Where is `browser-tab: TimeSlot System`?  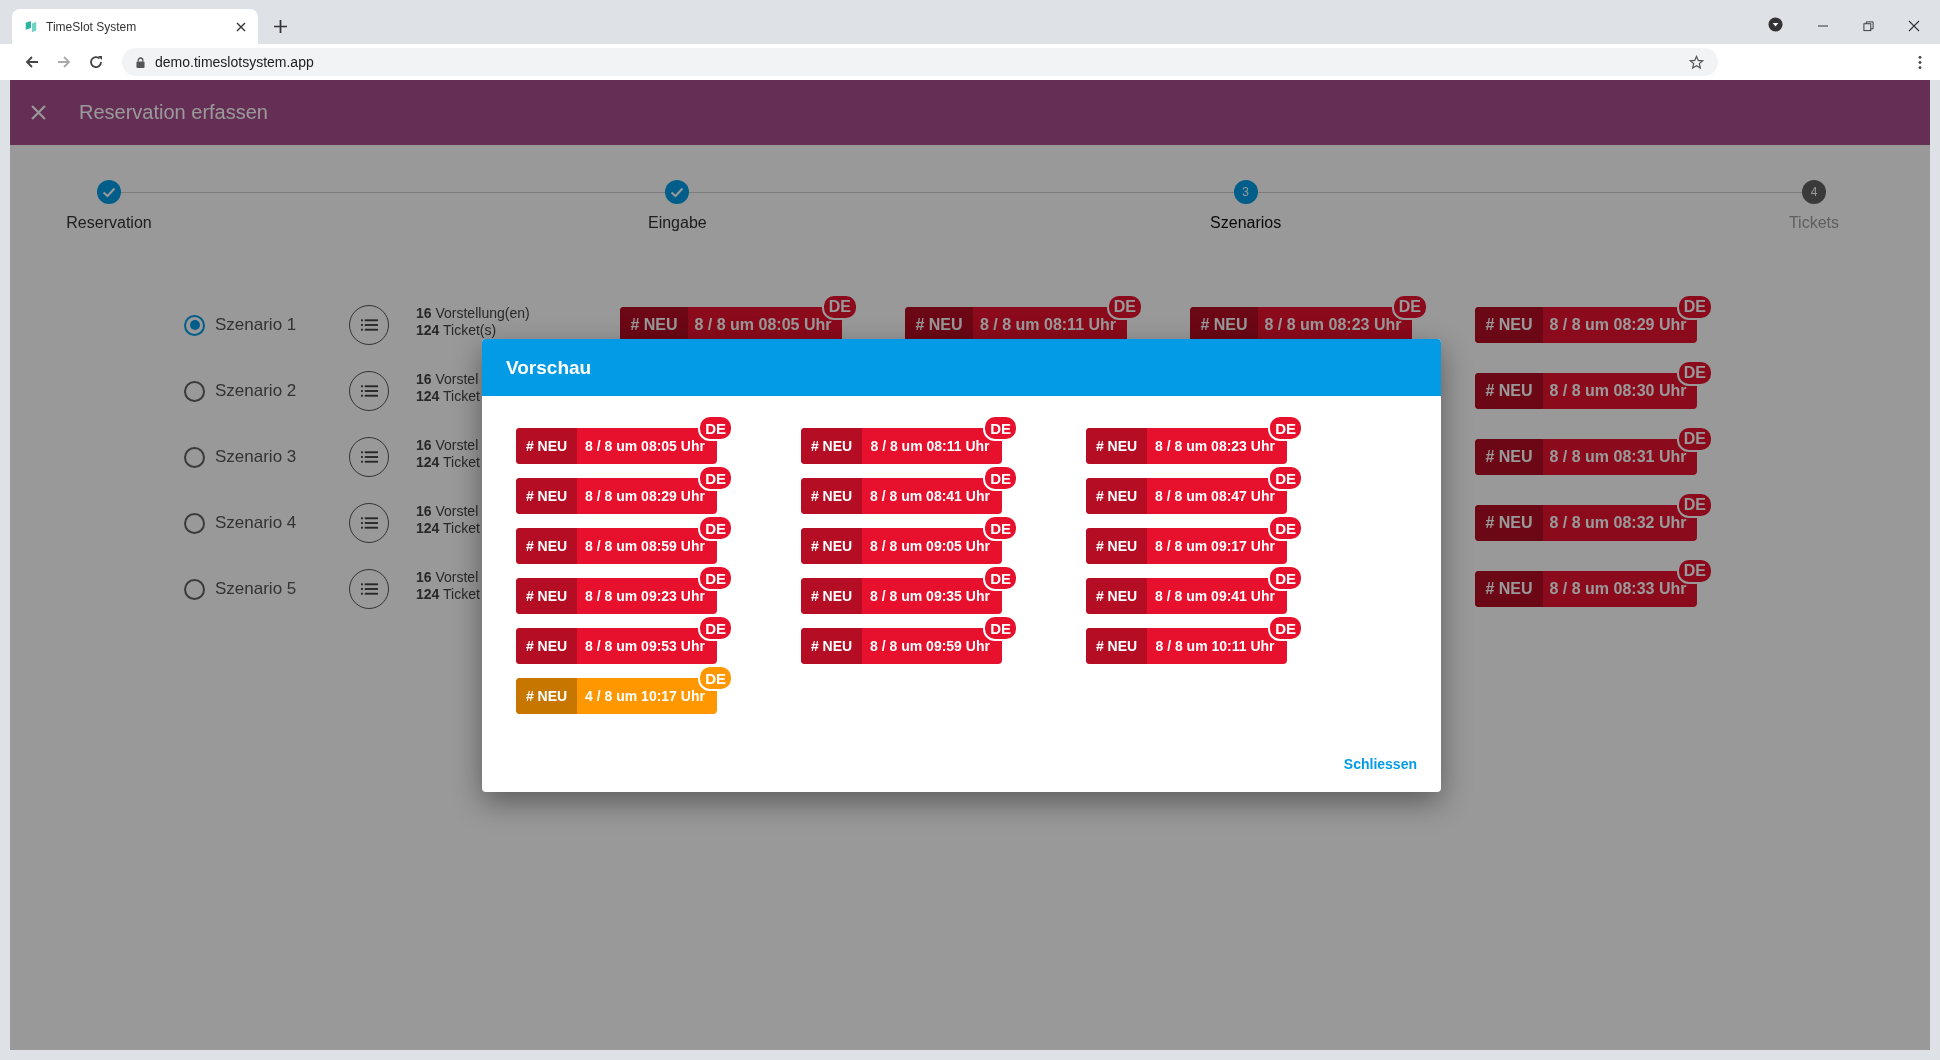 browser-tab: TimeSlot System is located at coordinates (135, 26).